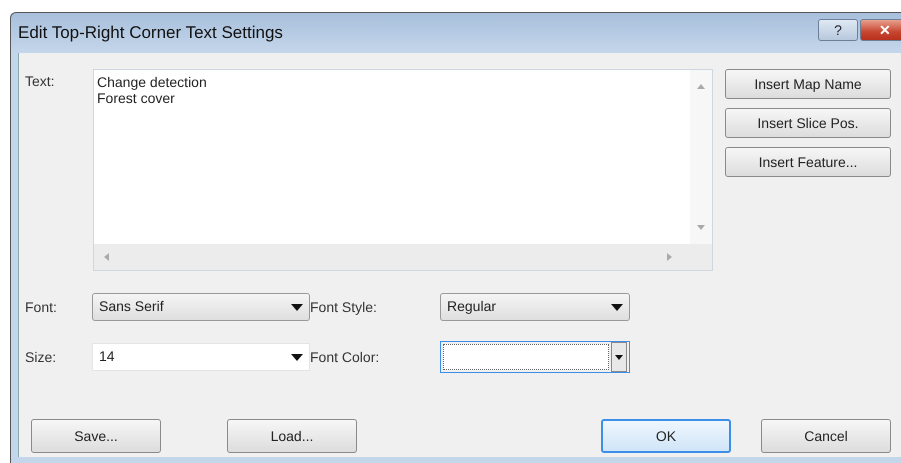 The height and width of the screenshot is (463, 901). Describe the element at coordinates (40, 80) in the screenshot. I see `text-label: Text:` at that location.